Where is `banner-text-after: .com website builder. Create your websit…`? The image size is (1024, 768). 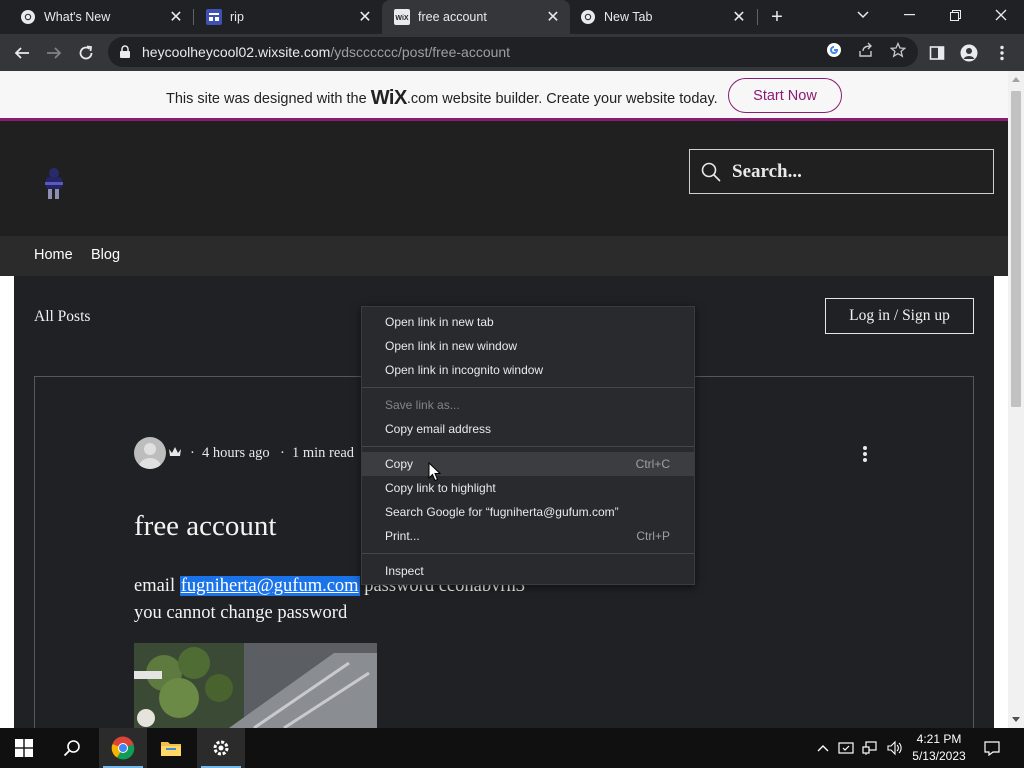
banner-text-after: .com website builder. Create your websit… is located at coordinates (562, 99).